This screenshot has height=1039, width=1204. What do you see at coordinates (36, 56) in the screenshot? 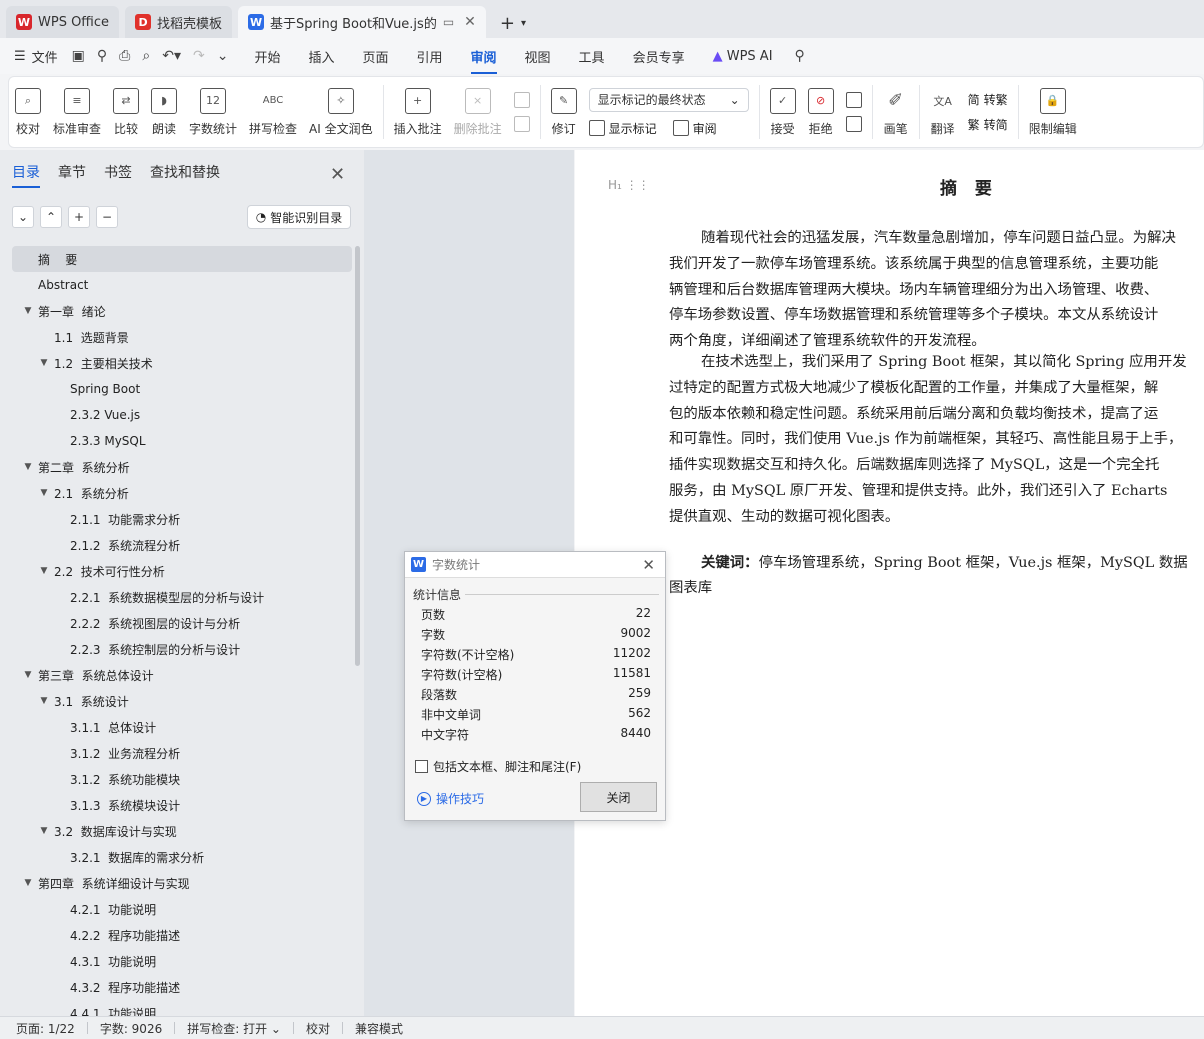
I see `file-menu: ☰ 文件` at bounding box center [36, 56].